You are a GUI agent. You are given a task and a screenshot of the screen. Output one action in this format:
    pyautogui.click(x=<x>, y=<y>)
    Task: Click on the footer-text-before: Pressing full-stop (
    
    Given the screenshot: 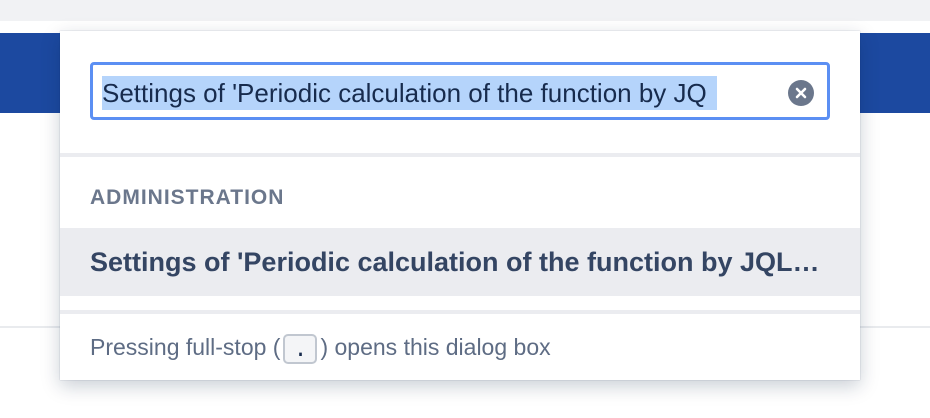 What is the action you would take?
    pyautogui.click(x=185, y=347)
    